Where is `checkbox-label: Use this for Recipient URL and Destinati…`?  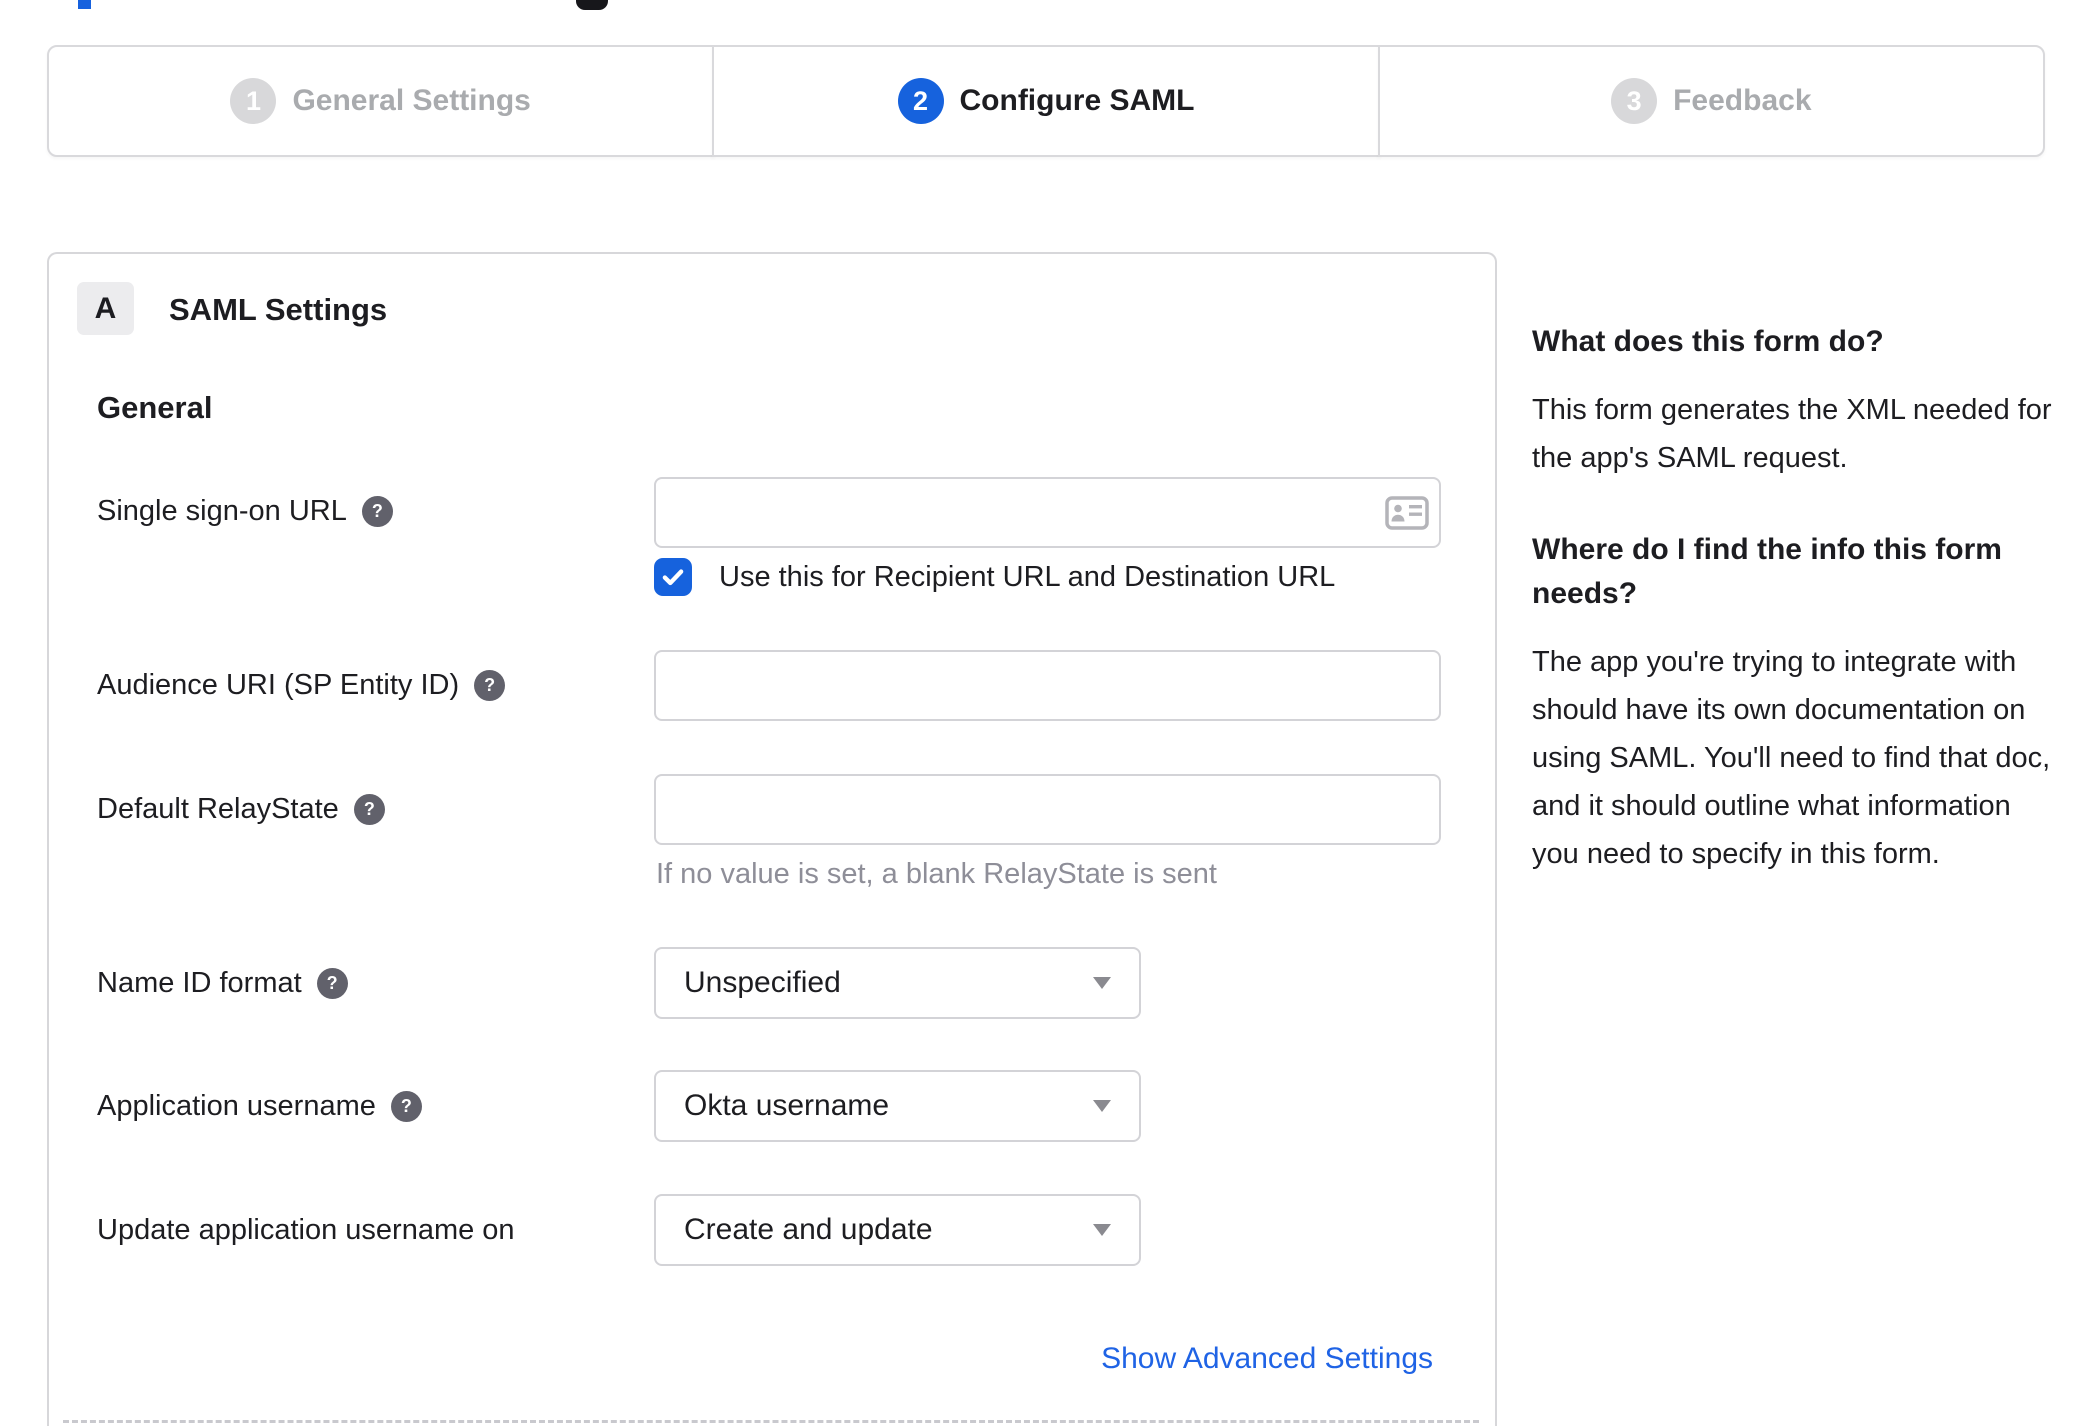
checkbox-label: Use this for Recipient URL and Destinati… is located at coordinates (1027, 576).